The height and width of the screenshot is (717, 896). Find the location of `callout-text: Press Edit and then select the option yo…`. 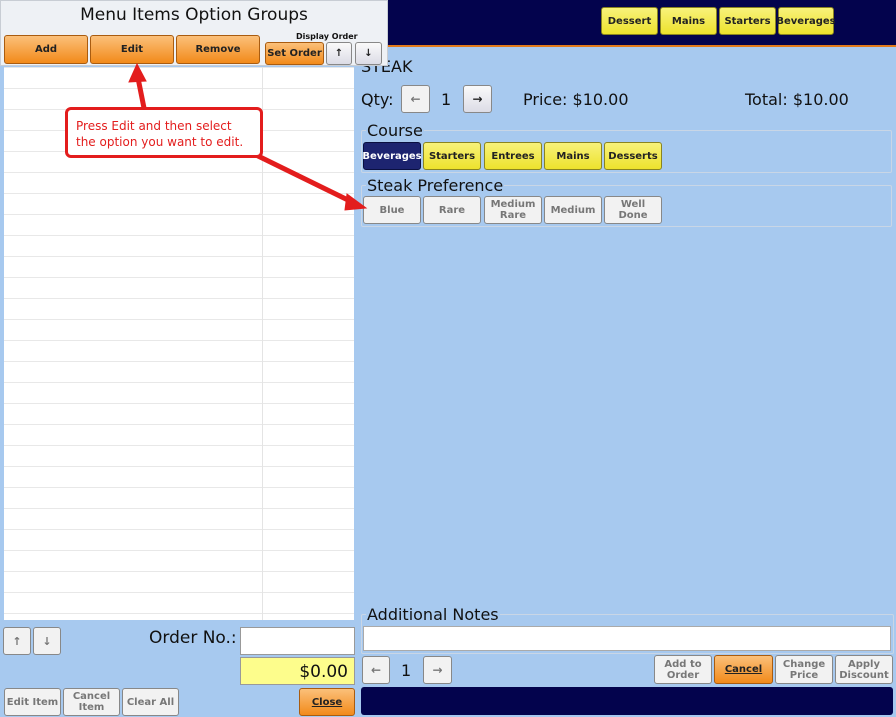

callout-text: Press Edit and then select the option yo… is located at coordinates (160, 134).